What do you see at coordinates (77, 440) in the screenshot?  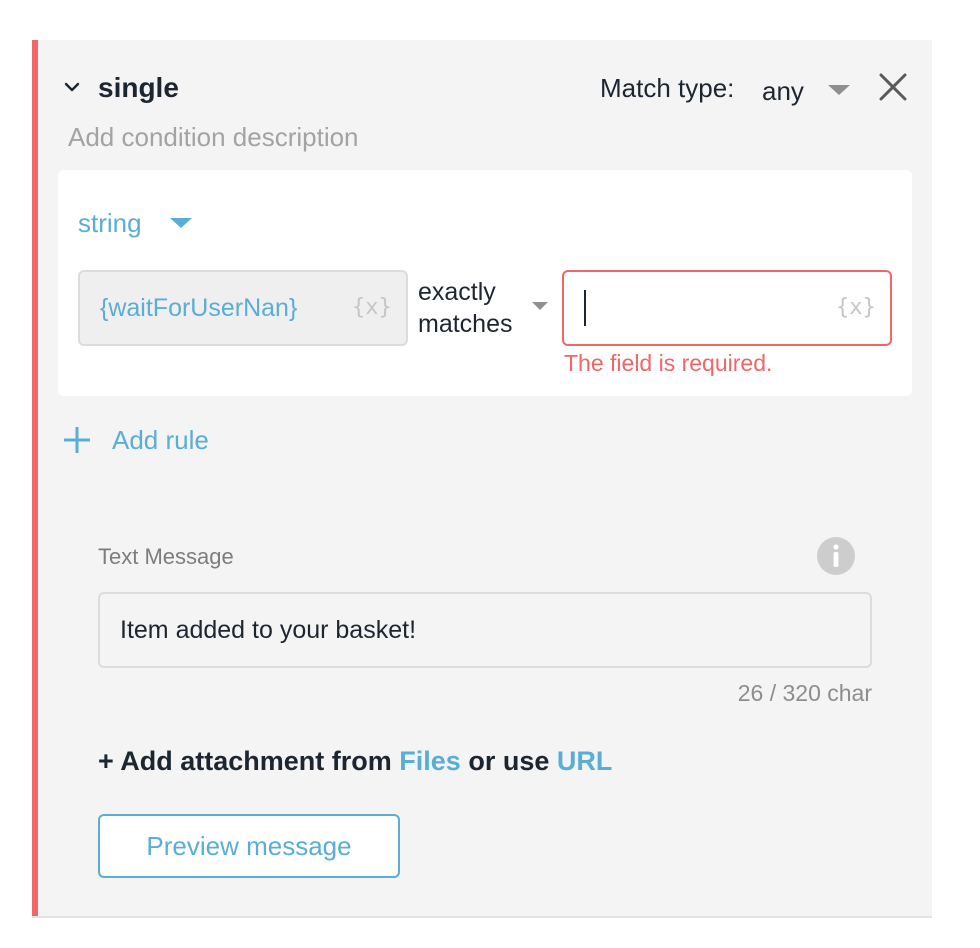 I see `plus-icon` at bounding box center [77, 440].